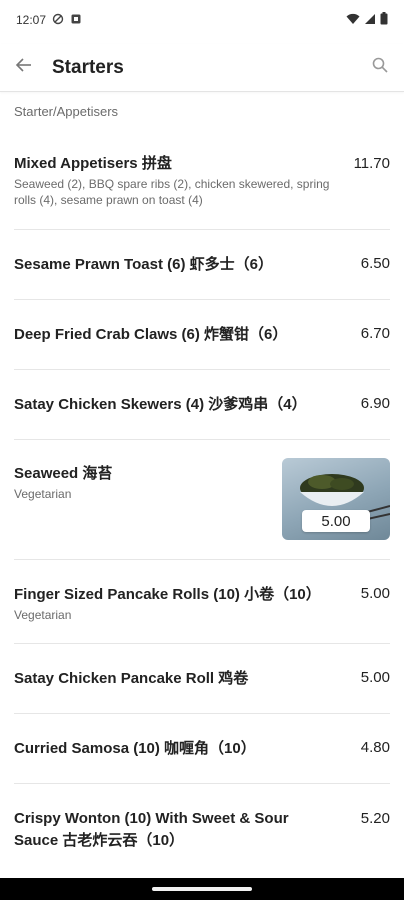  I want to click on item-text: Seaweed 海苔 Vegetarian, so click(63, 483).